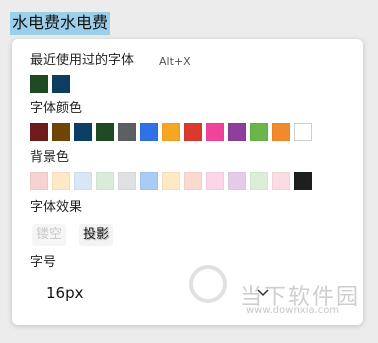  I want to click on selected-text: 水电费水电费, so click(60, 23).